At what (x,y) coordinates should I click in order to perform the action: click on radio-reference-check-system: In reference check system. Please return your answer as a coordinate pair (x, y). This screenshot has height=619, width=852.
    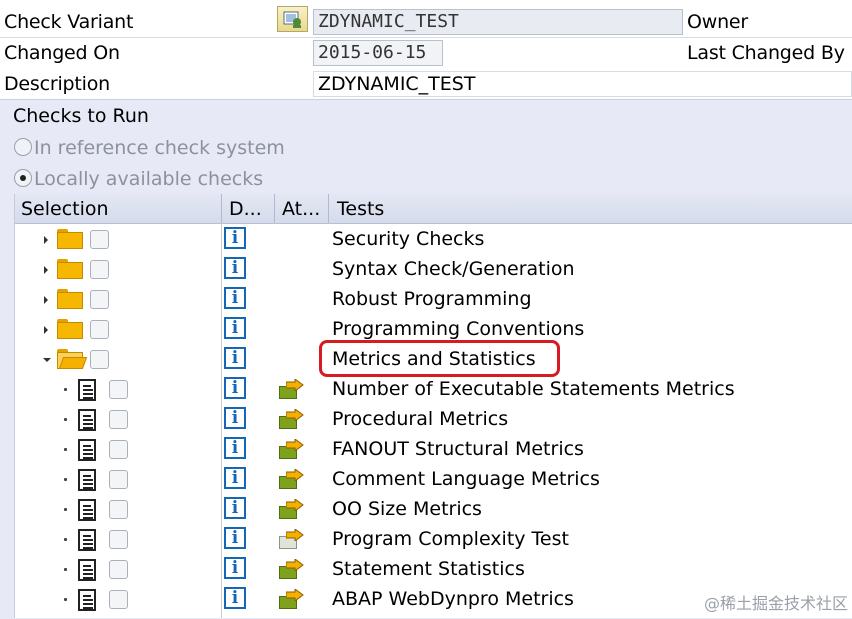
    Looking at the image, I should click on (149, 148).